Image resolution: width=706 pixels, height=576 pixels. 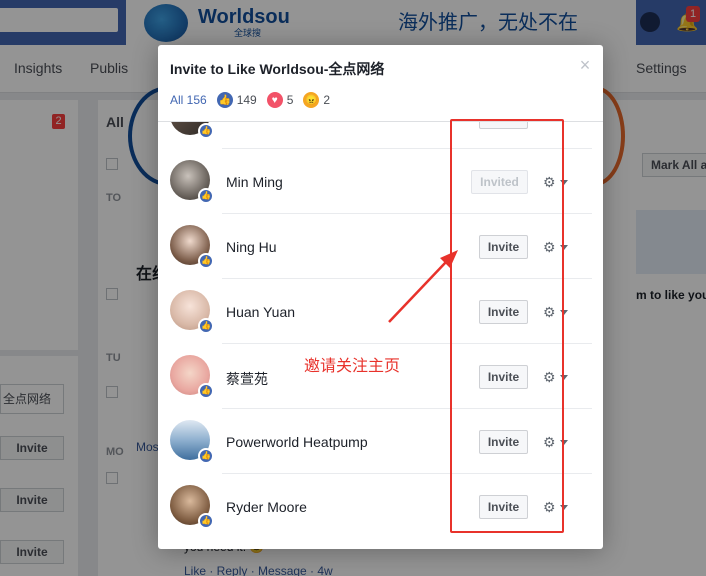 I want to click on person-name: Ning Hu, so click(x=251, y=247).